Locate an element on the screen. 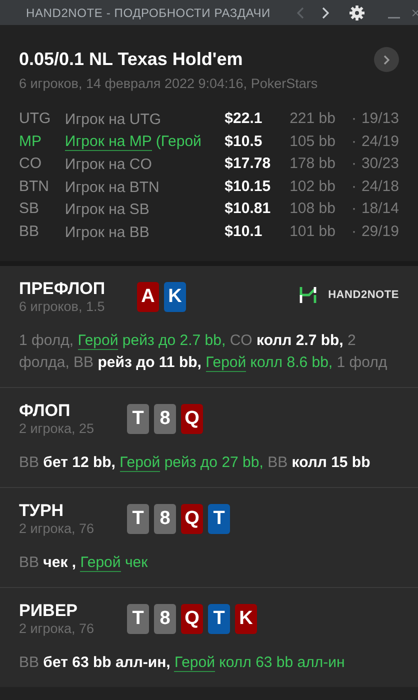 The height and width of the screenshot is (700, 418). street-info: 2 игрока, 25 is located at coordinates (57, 429).